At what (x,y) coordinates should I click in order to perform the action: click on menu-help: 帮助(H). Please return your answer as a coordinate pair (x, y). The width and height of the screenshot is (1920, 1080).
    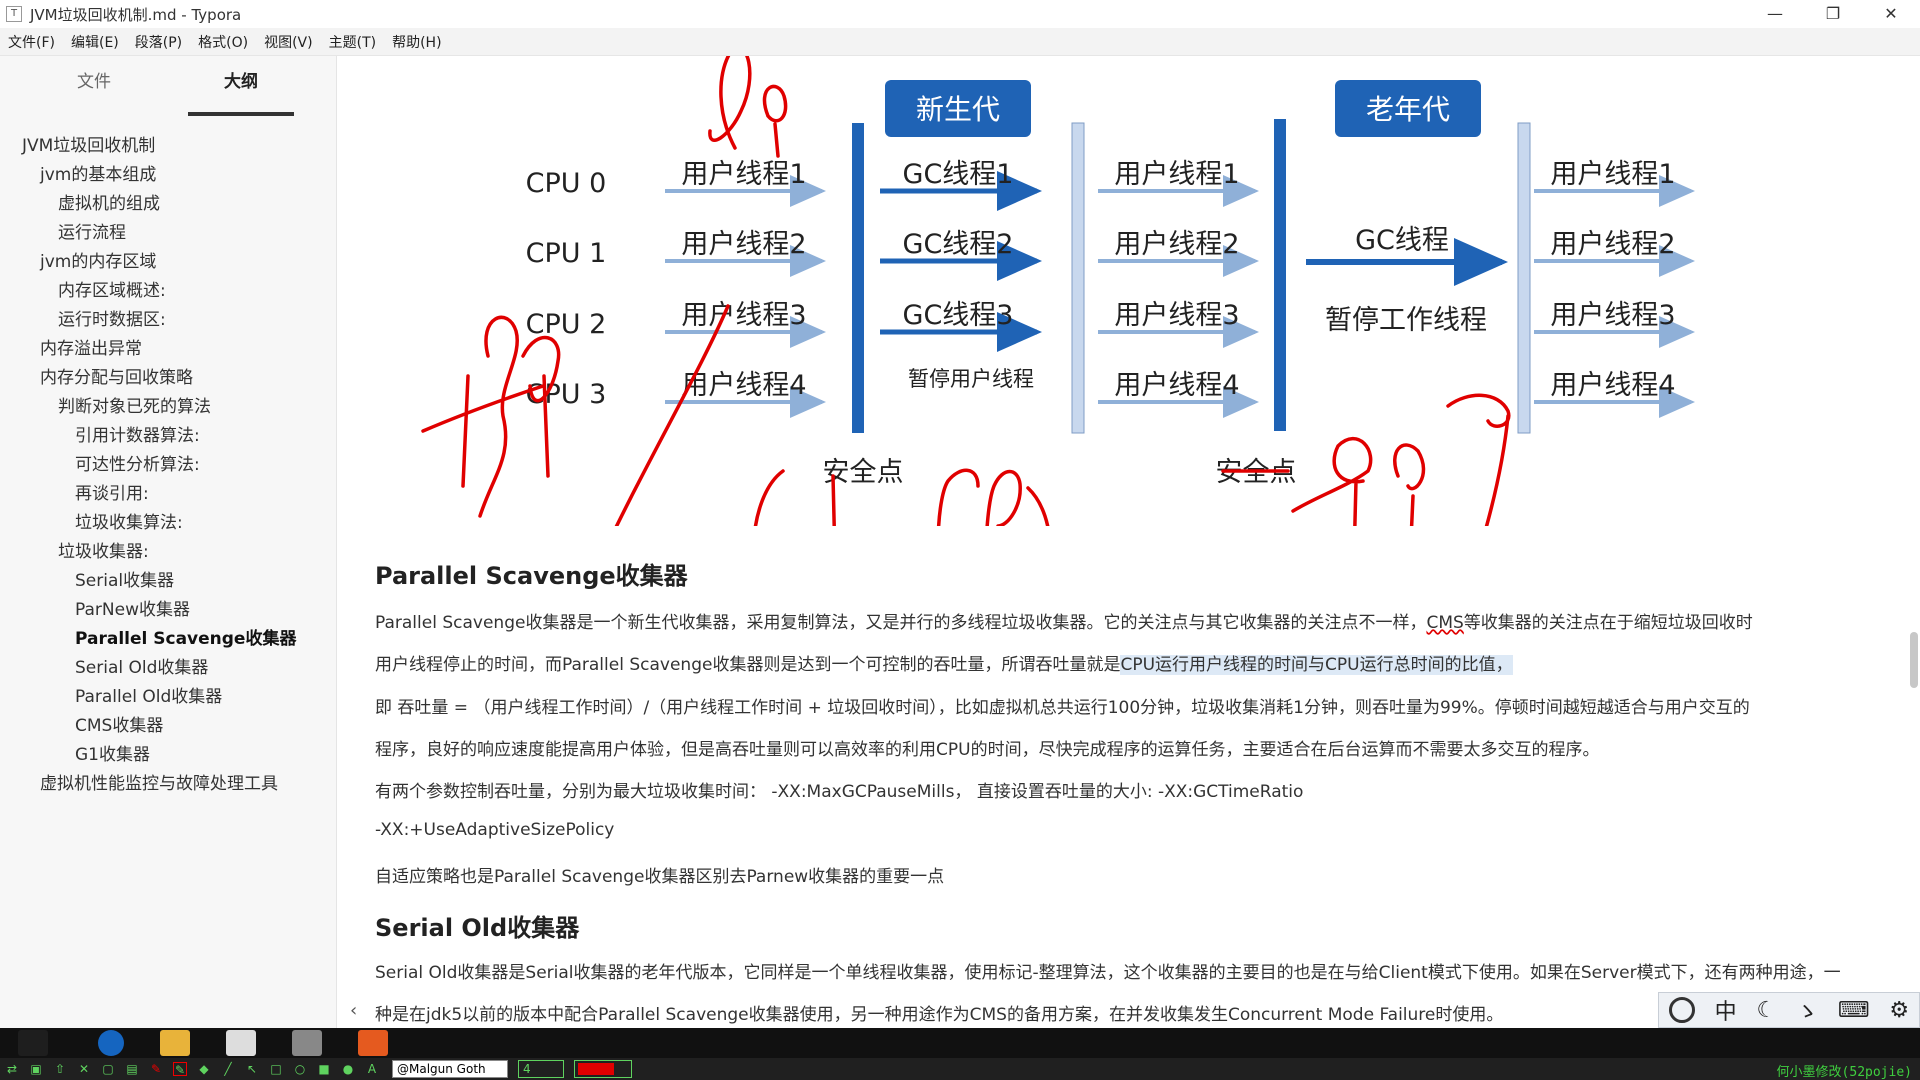
    Looking at the image, I should click on (416, 42).